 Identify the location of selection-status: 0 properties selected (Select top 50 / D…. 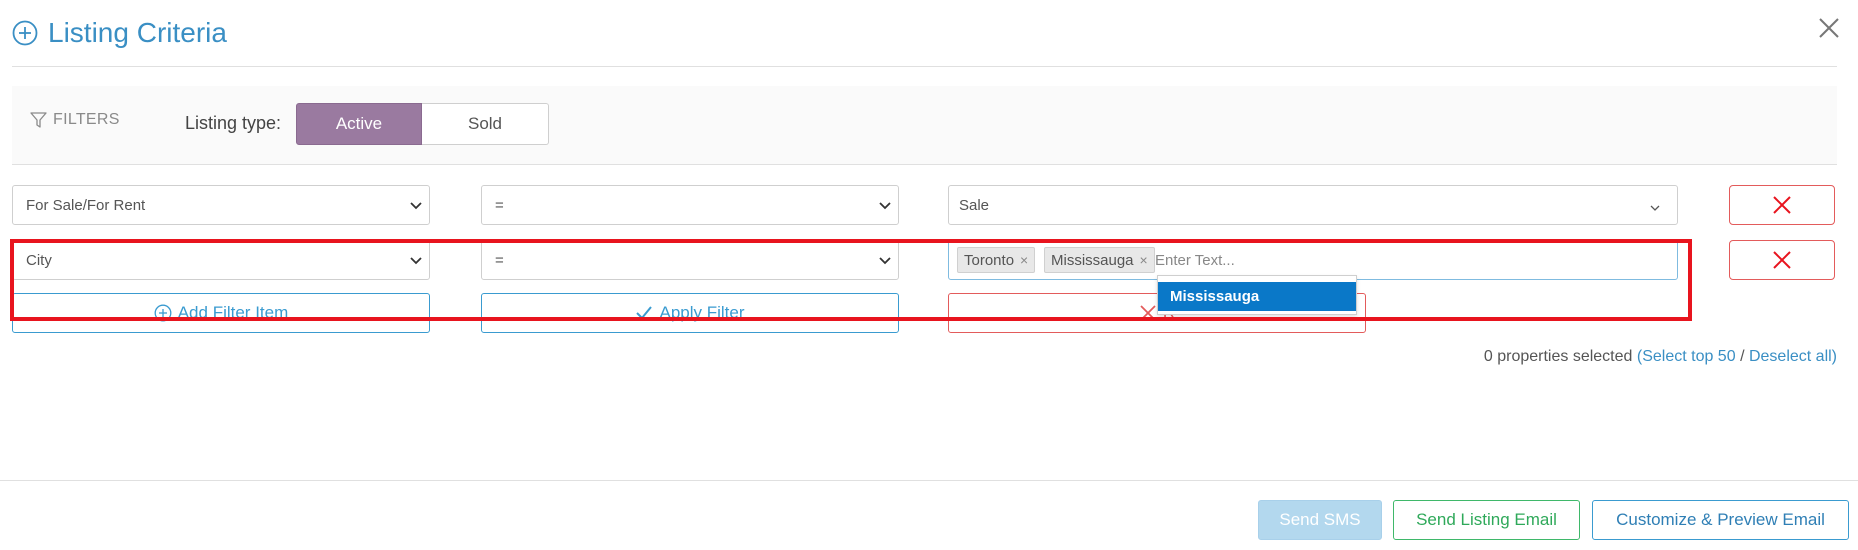
(1660, 357).